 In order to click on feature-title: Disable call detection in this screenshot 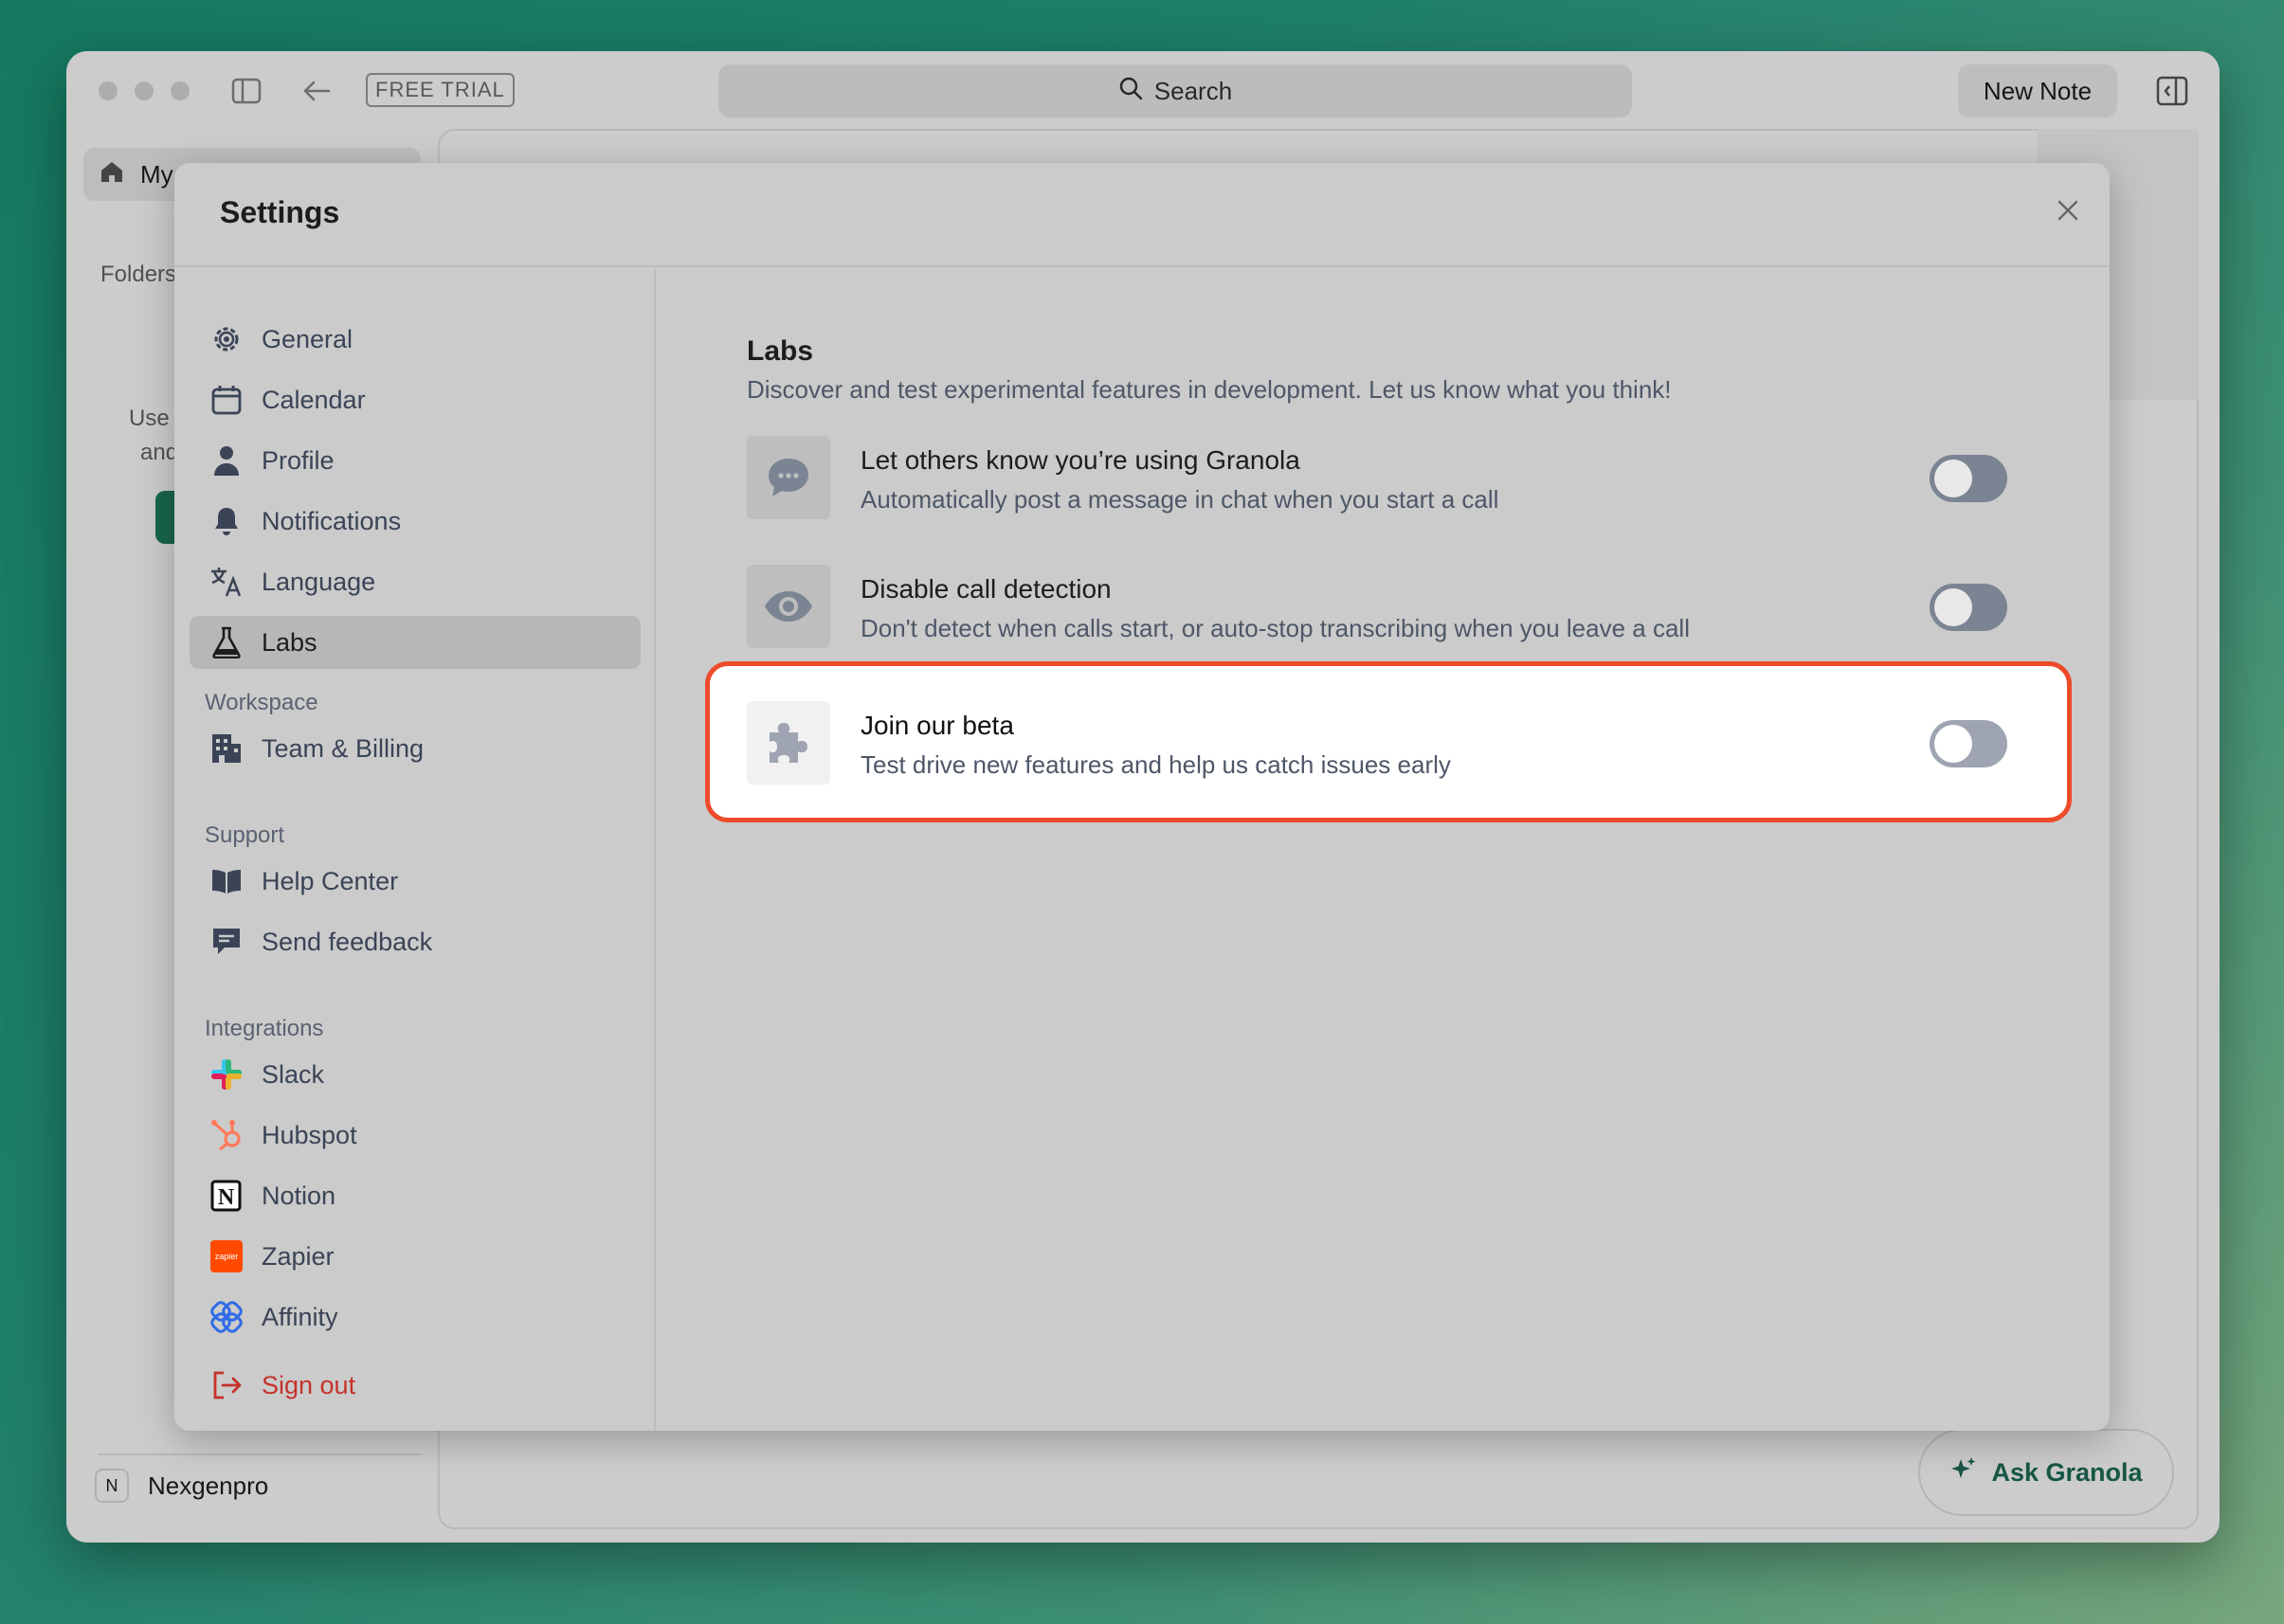, I will do `click(986, 589)`.